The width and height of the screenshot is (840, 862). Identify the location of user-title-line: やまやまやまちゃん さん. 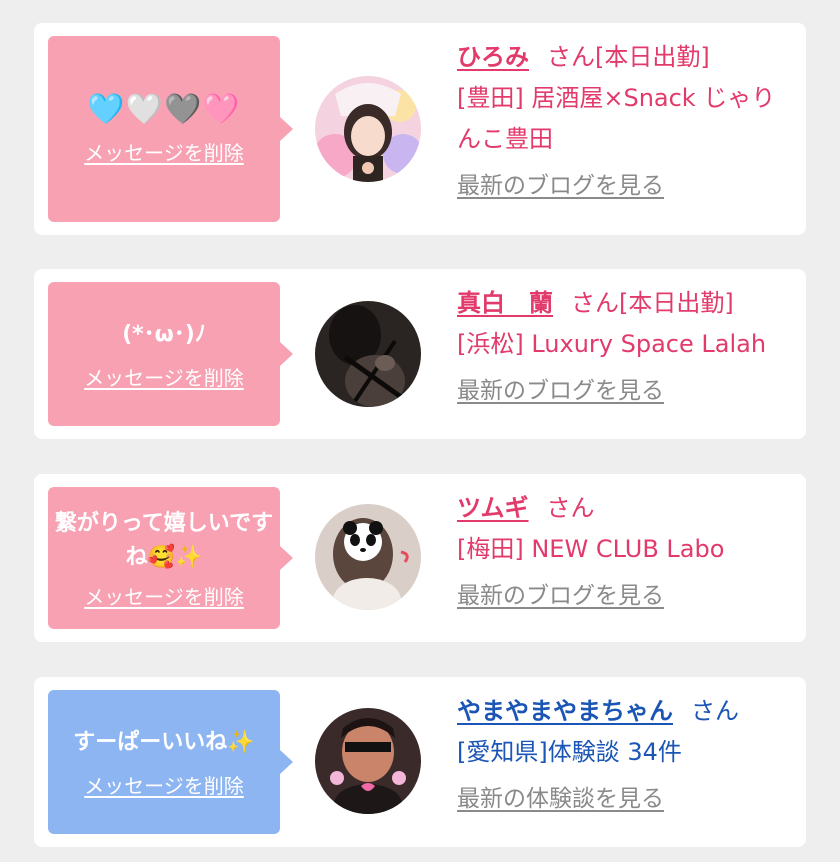
(622, 711).